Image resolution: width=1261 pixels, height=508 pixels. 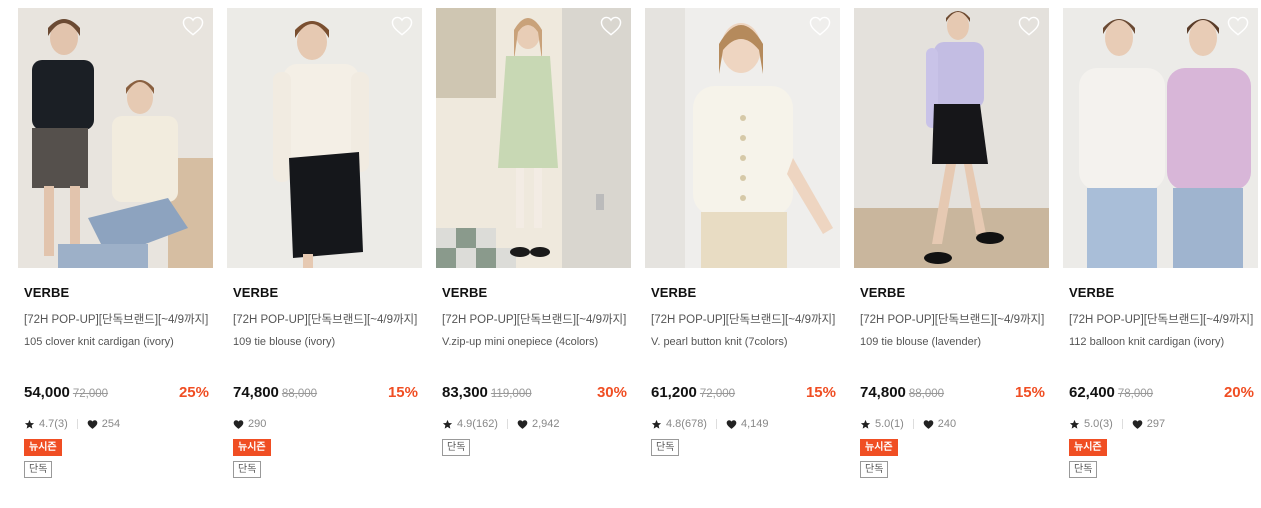 What do you see at coordinates (545, 424) in the screenshot?
I see `like-count: 2,942` at bounding box center [545, 424].